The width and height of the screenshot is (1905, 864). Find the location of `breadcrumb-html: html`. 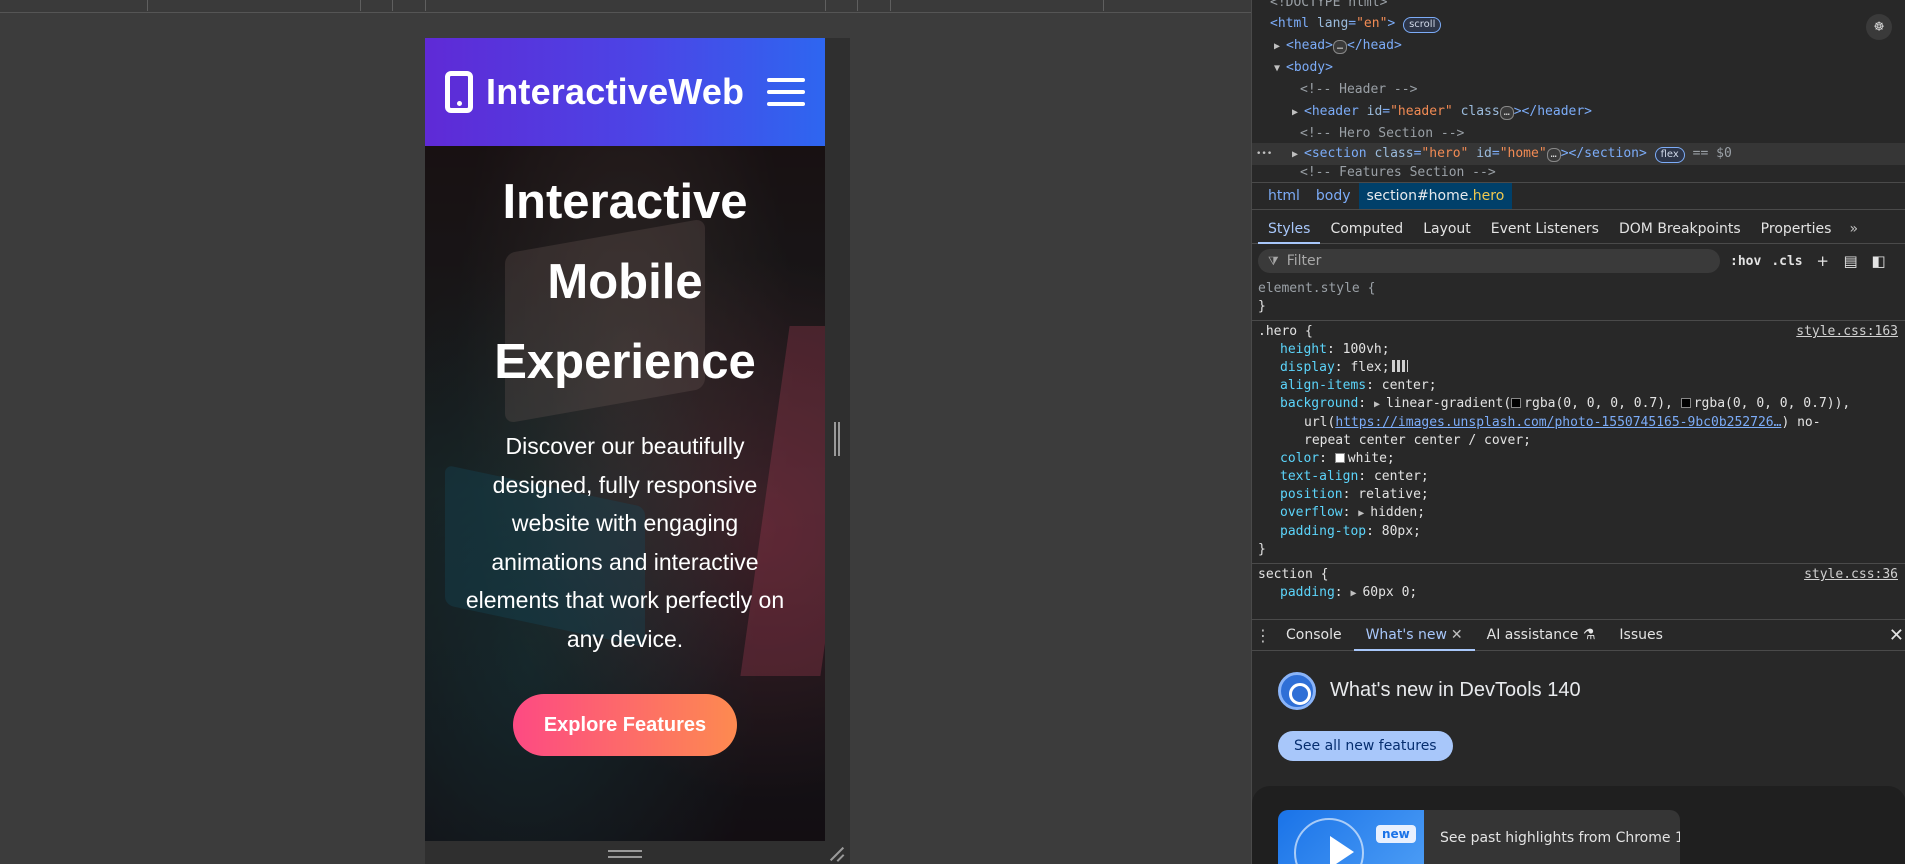

breadcrumb-html: html is located at coordinates (1284, 196).